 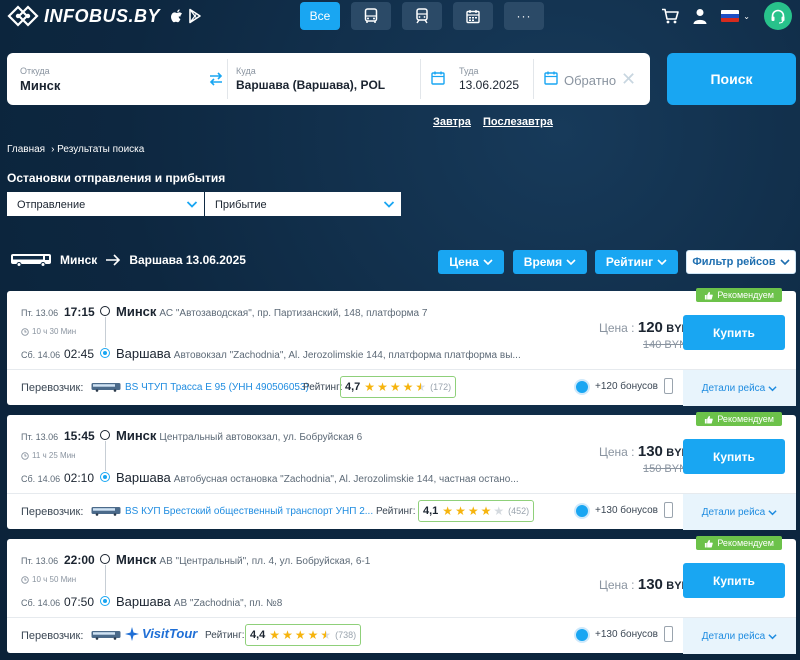 What do you see at coordinates (105, 311) in the screenshot?
I see `departure-point-icon` at bounding box center [105, 311].